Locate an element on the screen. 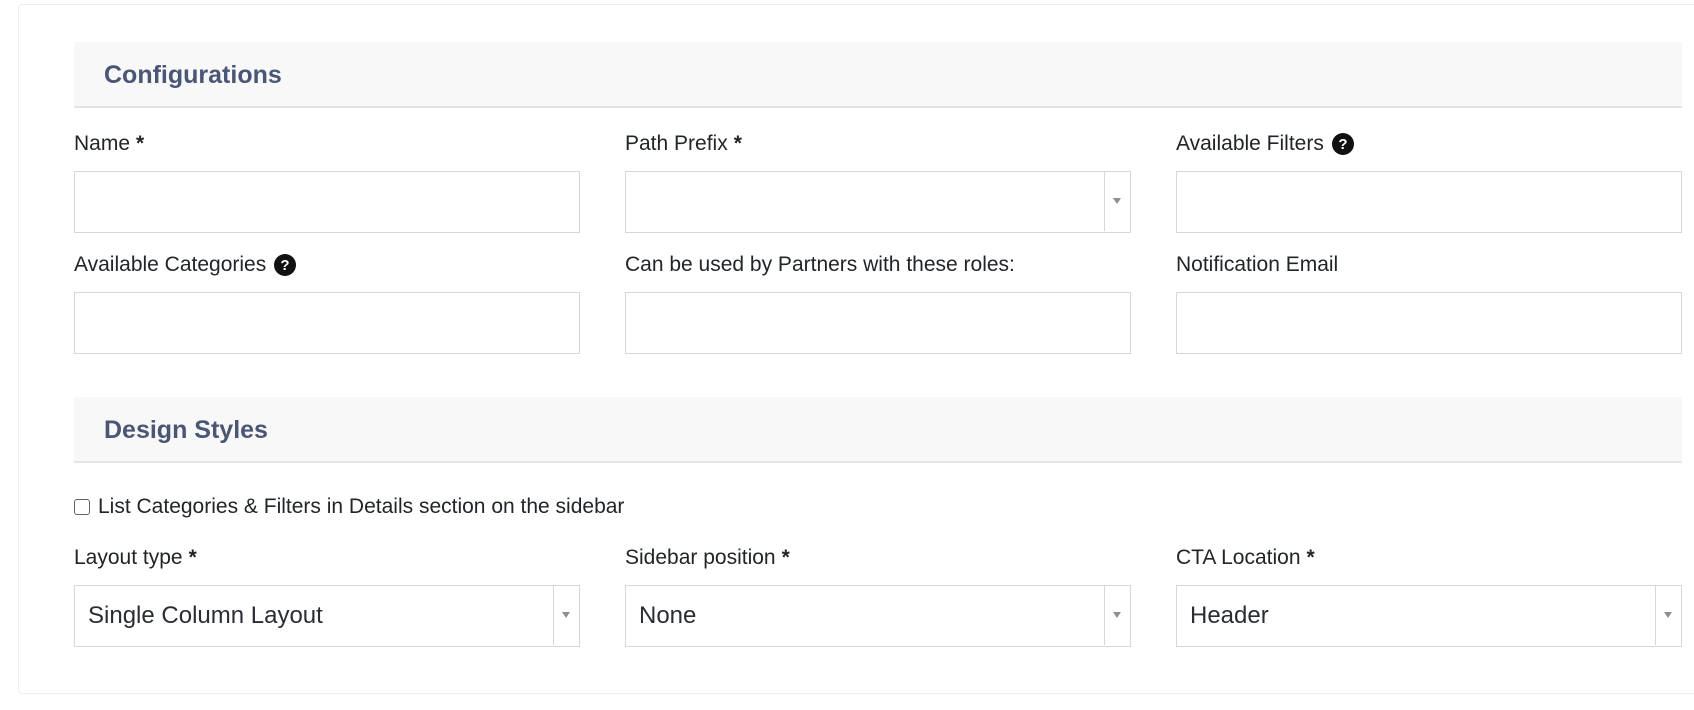  design-styles-title: Design Styles is located at coordinates (186, 430).